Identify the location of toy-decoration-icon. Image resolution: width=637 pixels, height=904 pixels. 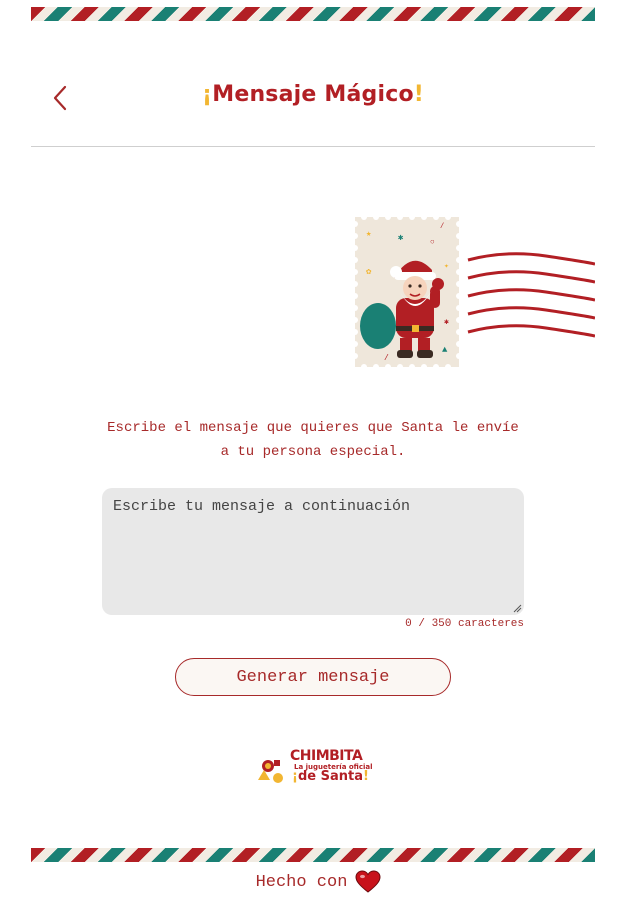
(270, 771).